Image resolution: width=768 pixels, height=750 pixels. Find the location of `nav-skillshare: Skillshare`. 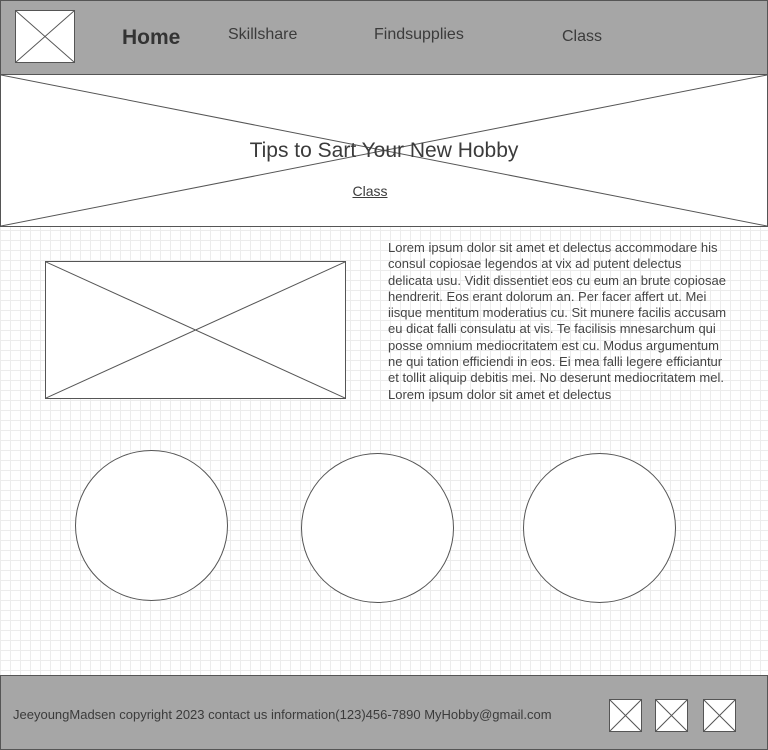

nav-skillshare: Skillshare is located at coordinates (262, 35).